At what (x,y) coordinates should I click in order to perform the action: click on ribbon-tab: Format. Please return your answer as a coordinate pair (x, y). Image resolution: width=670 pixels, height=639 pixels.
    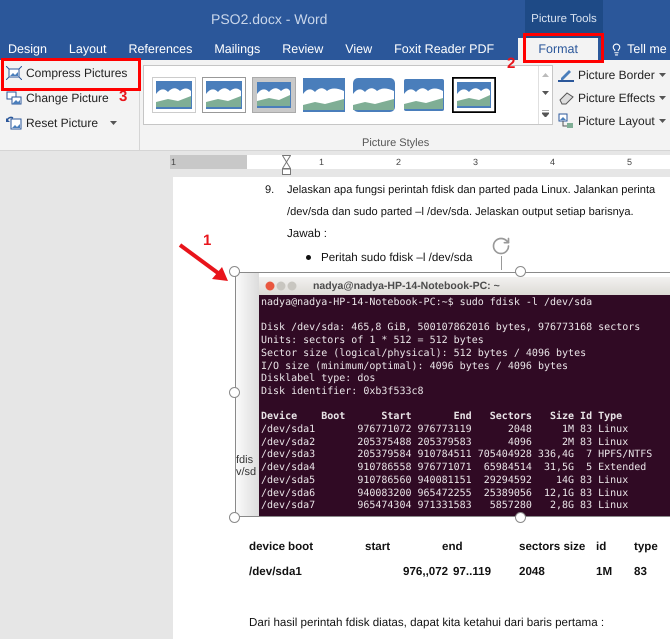
    Looking at the image, I should click on (558, 49).